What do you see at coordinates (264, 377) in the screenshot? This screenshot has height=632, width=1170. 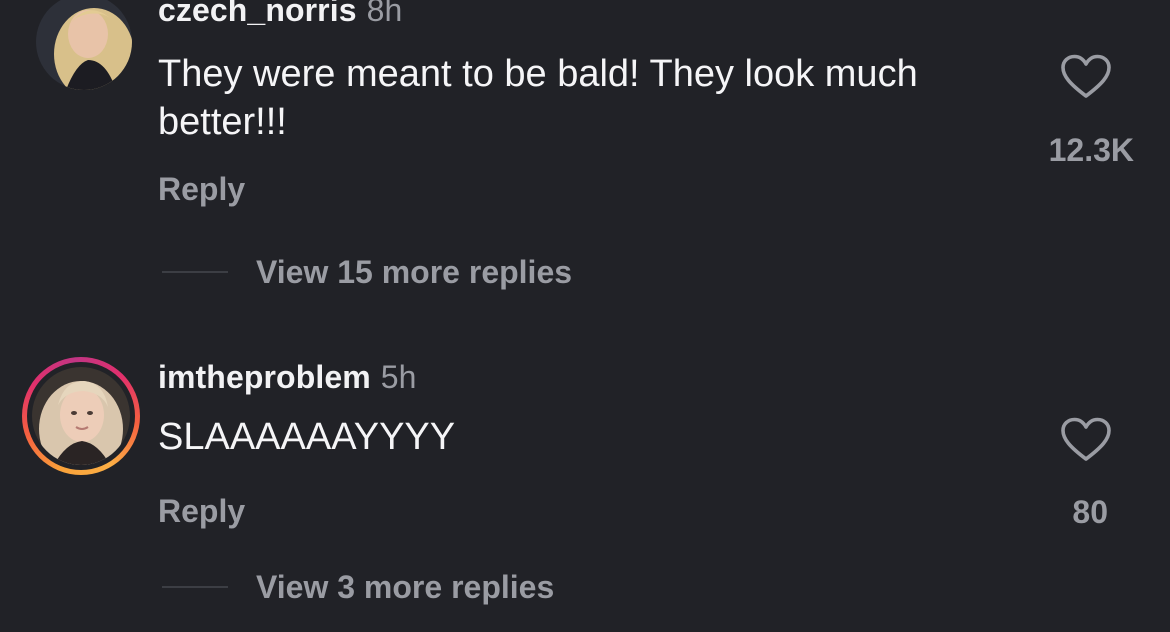 I see `username-label: imtheproblem` at bounding box center [264, 377].